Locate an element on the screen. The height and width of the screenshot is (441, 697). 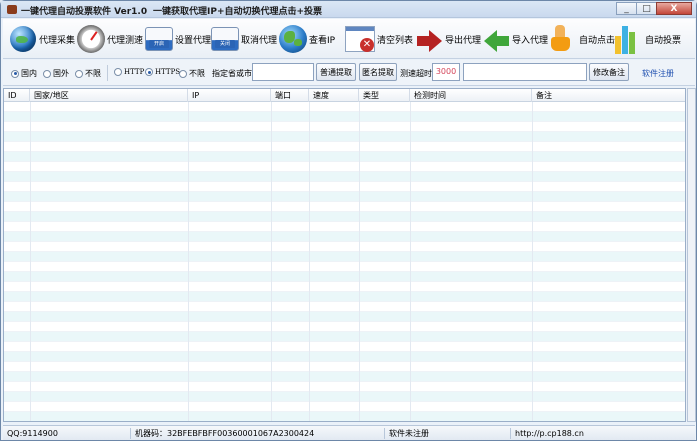
radio-region-foreign: 国外 is located at coordinates (56, 73).